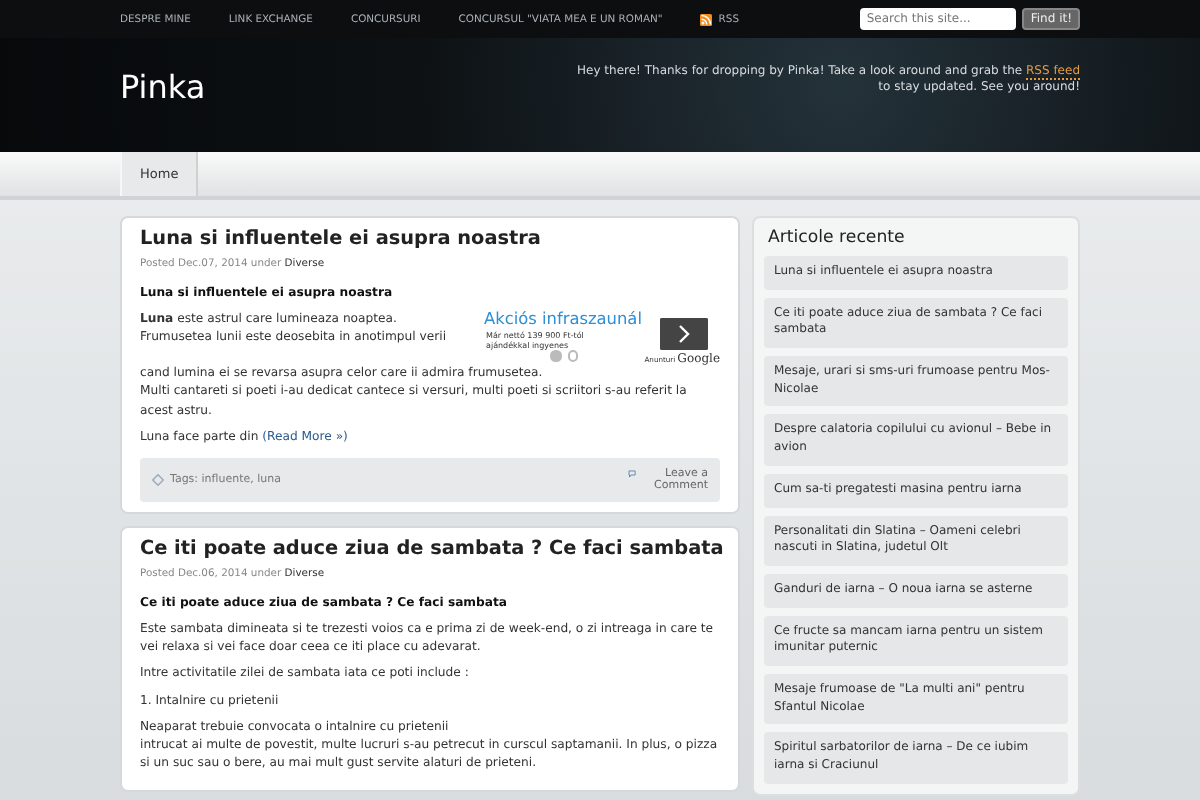 The image size is (1200, 800). What do you see at coordinates (163, 87) in the screenshot?
I see `site-title: Pinka` at bounding box center [163, 87].